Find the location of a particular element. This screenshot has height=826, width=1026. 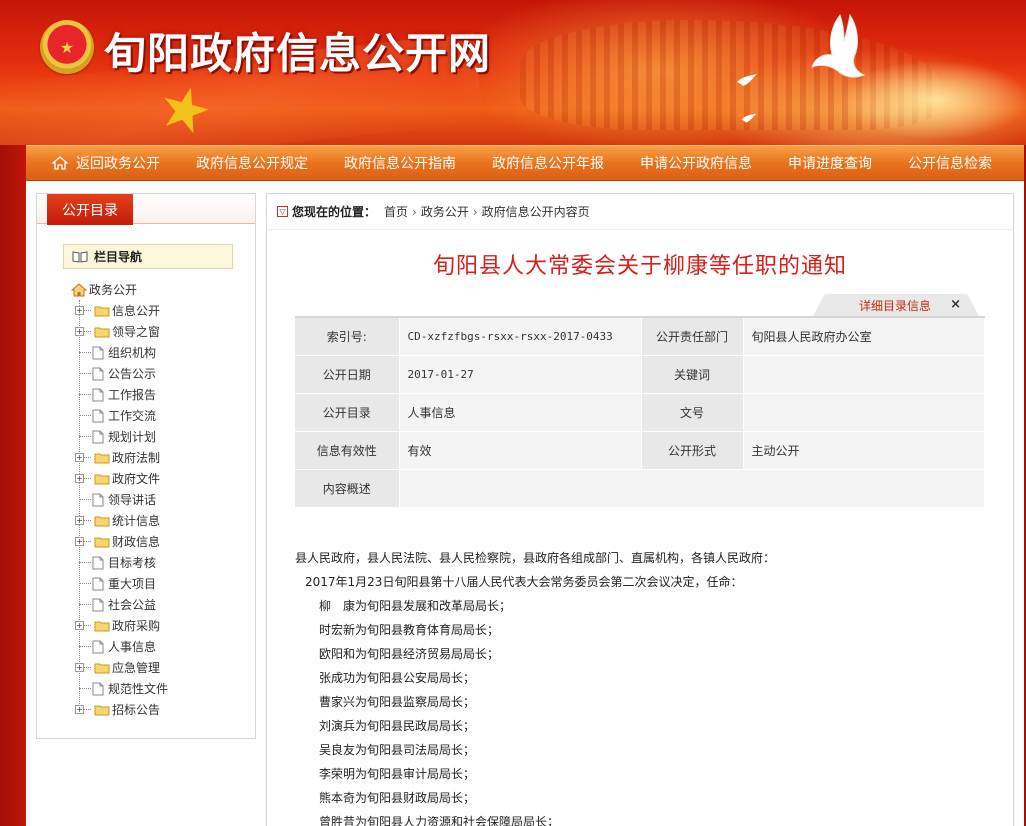

table-row: 内容概述 is located at coordinates (640, 488).